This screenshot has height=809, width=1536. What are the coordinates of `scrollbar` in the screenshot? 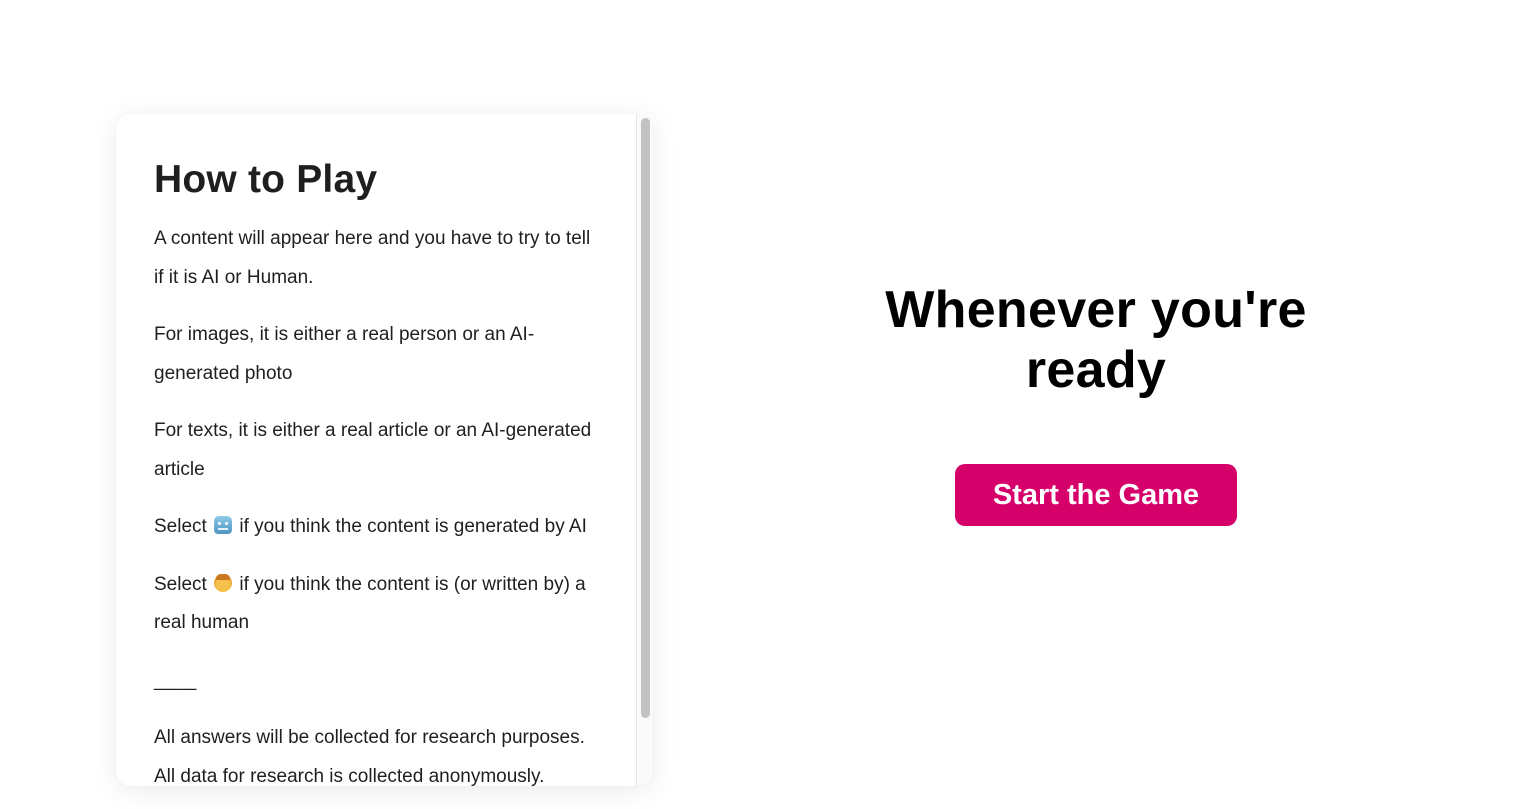 It's located at (644, 450).